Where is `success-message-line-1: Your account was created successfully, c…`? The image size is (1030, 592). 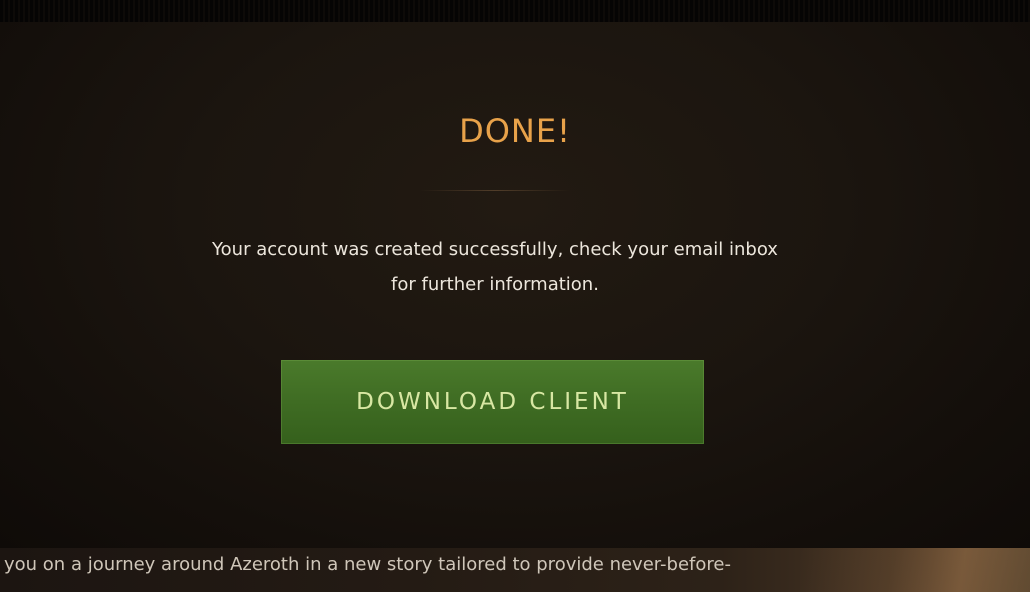
success-message-line-1: Your account was created successfully, c… is located at coordinates (495, 249).